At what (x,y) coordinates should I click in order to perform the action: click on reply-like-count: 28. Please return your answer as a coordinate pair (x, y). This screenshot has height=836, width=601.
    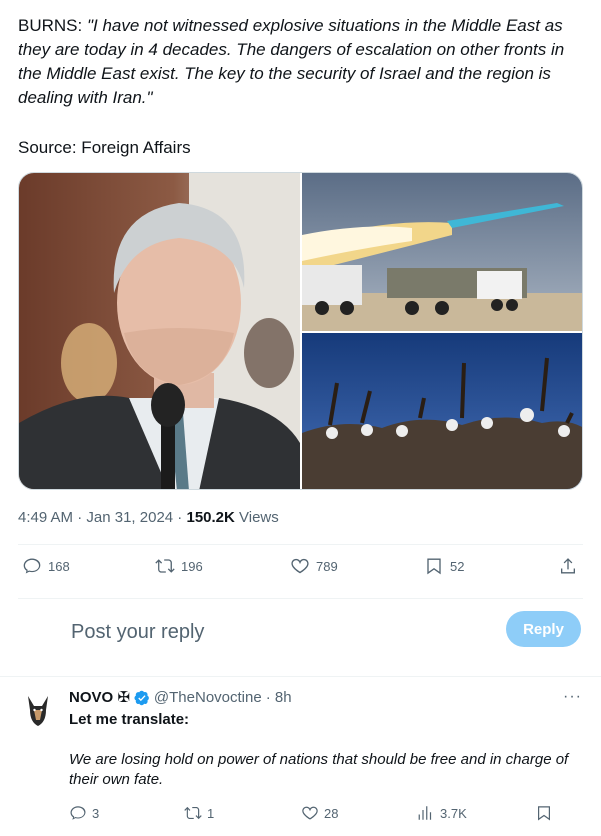
    Looking at the image, I should click on (331, 813).